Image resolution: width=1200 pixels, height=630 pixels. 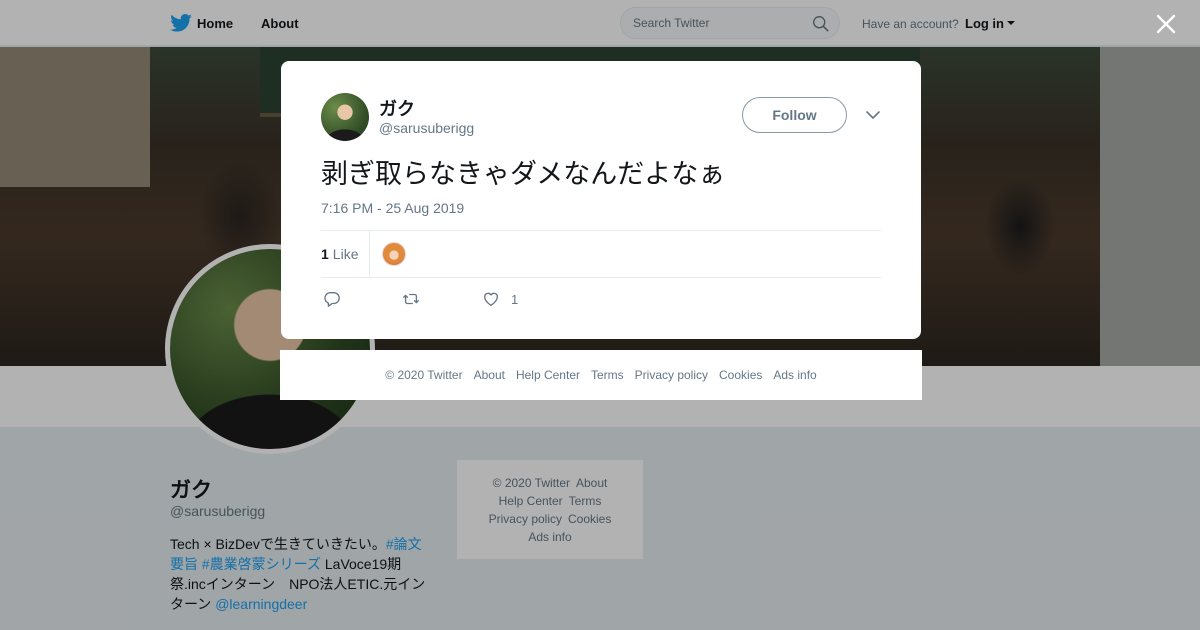 I want to click on footer-privacy-link: Privacy policy, so click(x=671, y=375).